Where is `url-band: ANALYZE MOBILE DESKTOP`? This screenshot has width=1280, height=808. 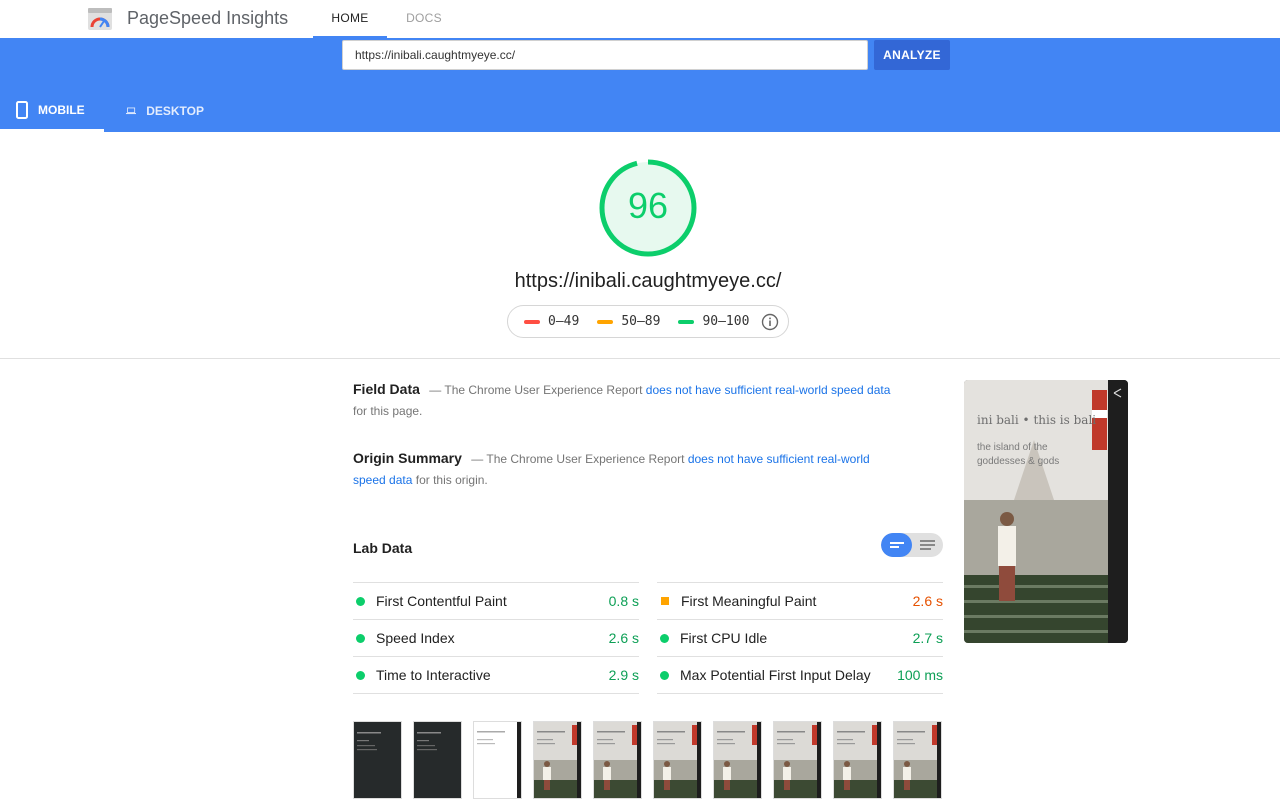 url-band: ANALYZE MOBILE DESKTOP is located at coordinates (640, 85).